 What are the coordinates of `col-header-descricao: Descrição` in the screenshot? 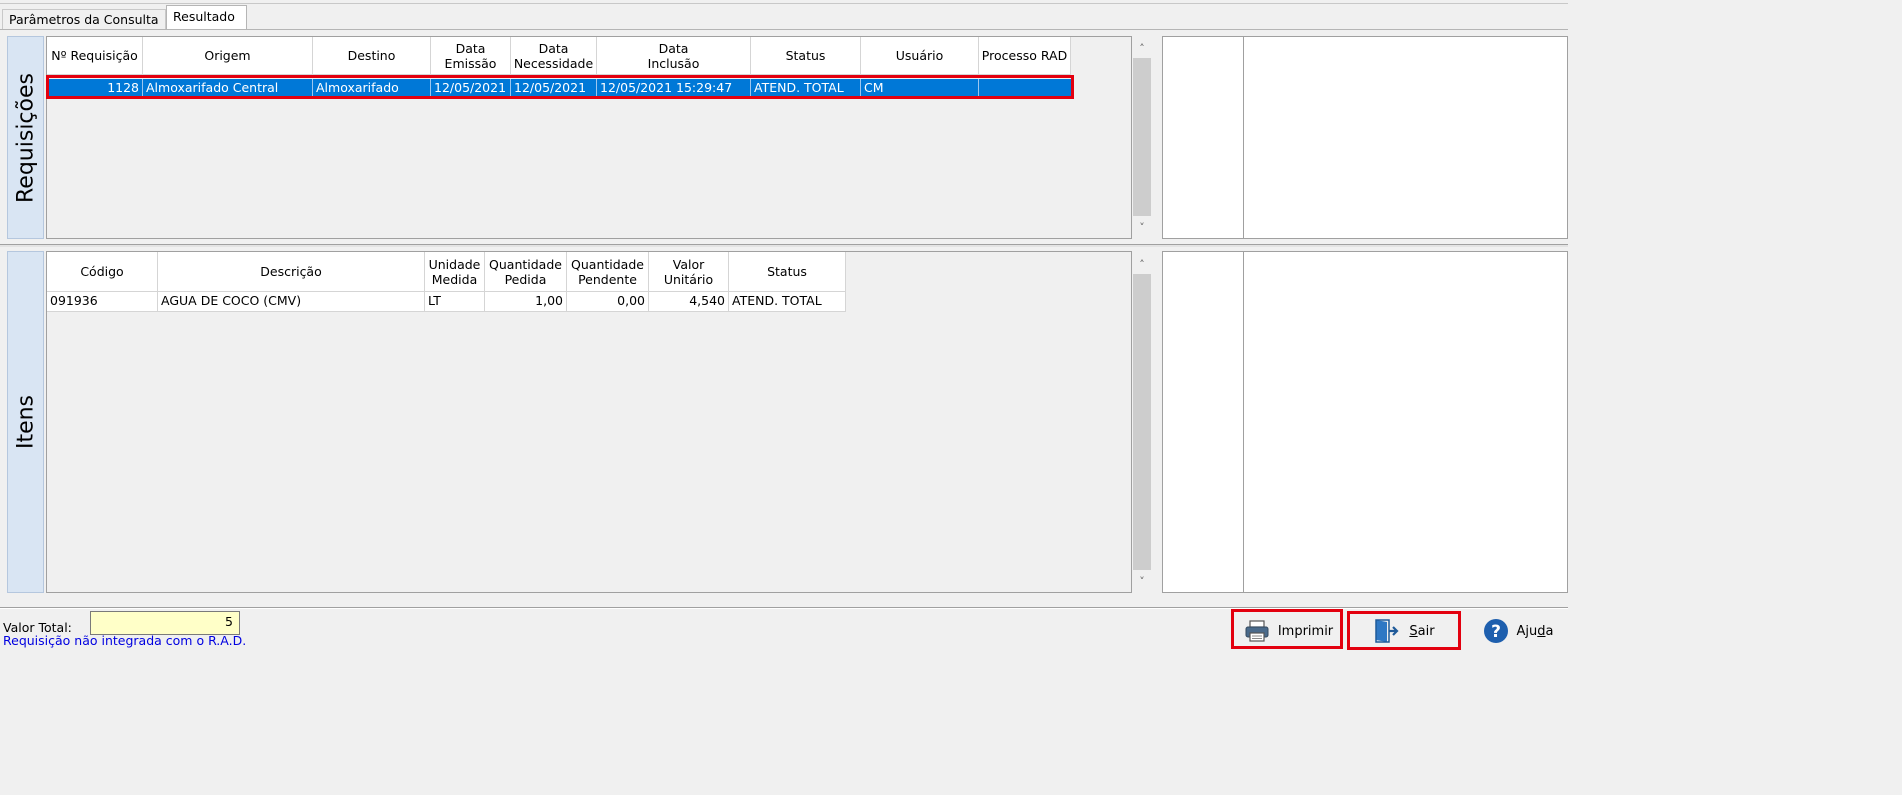 It's located at (291, 272).